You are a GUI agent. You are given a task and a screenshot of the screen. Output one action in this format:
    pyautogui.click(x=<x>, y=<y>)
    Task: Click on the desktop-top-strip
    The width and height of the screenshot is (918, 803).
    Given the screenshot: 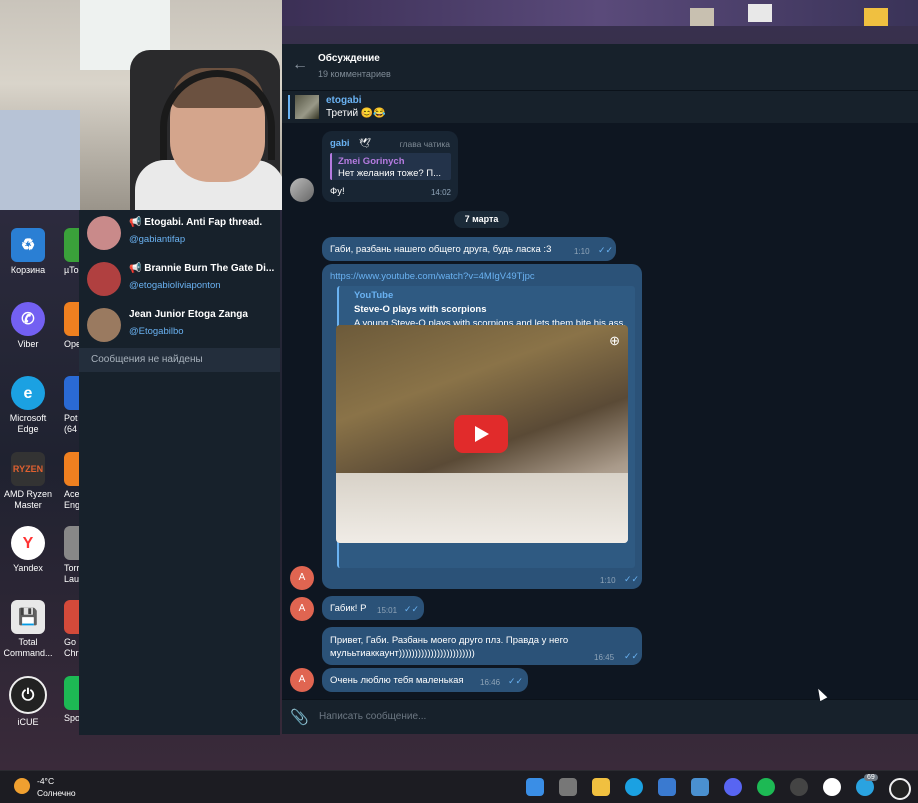 What is the action you would take?
    pyautogui.click(x=600, y=13)
    